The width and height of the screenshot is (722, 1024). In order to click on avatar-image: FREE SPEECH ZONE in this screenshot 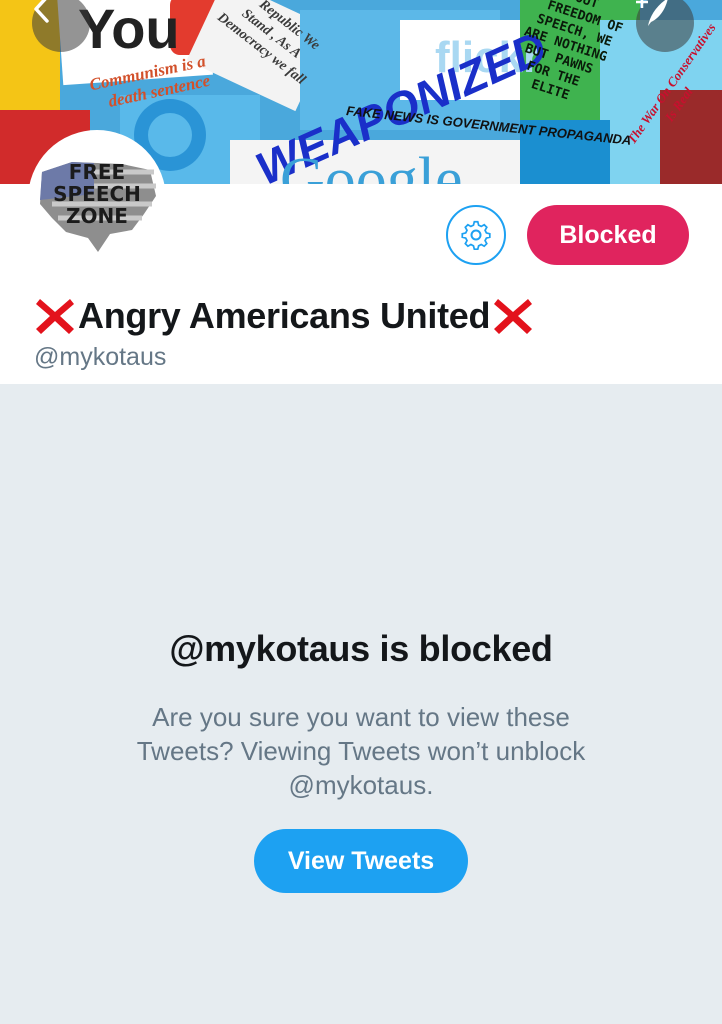, I will do `click(97, 199)`.